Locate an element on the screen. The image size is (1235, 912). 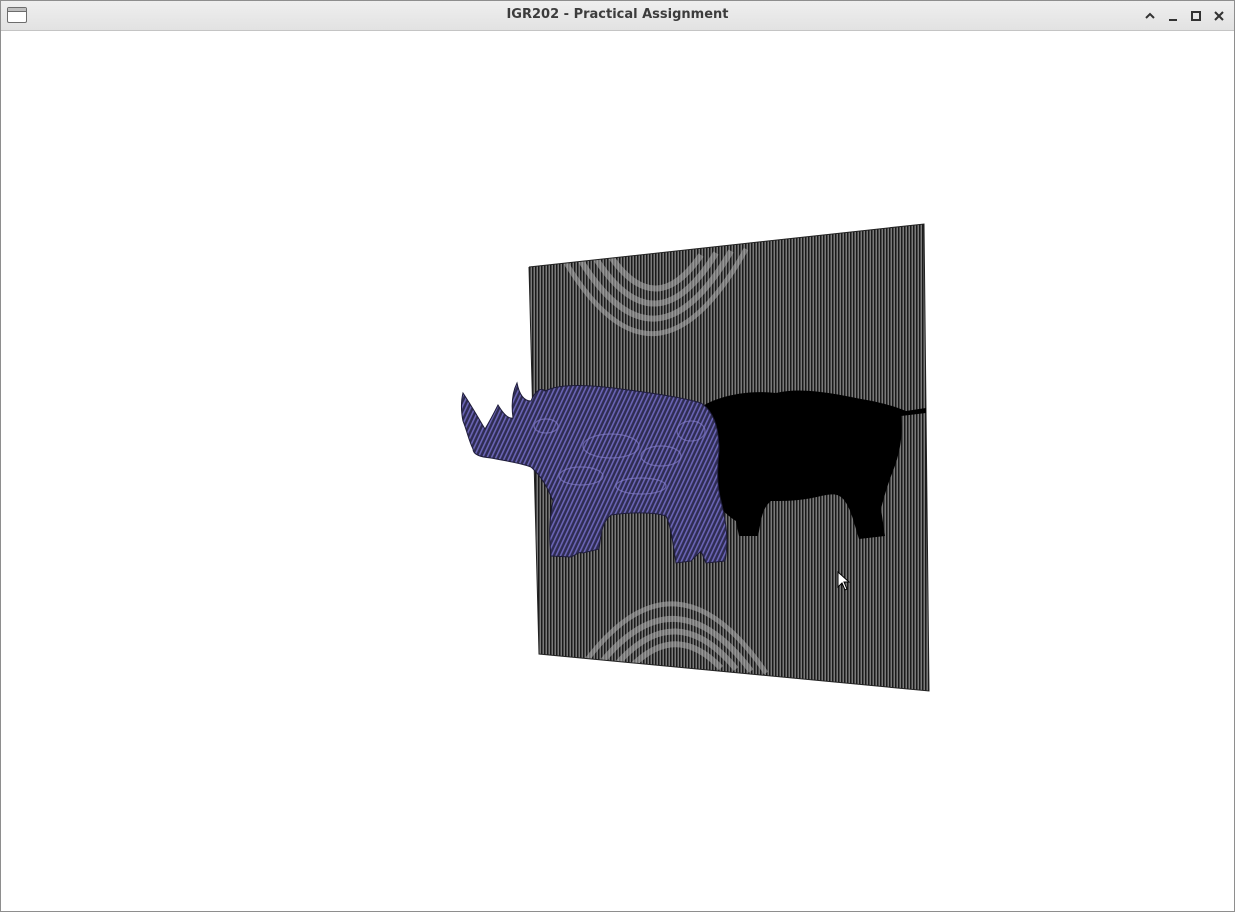
minimize-button is located at coordinates (1172, 16).